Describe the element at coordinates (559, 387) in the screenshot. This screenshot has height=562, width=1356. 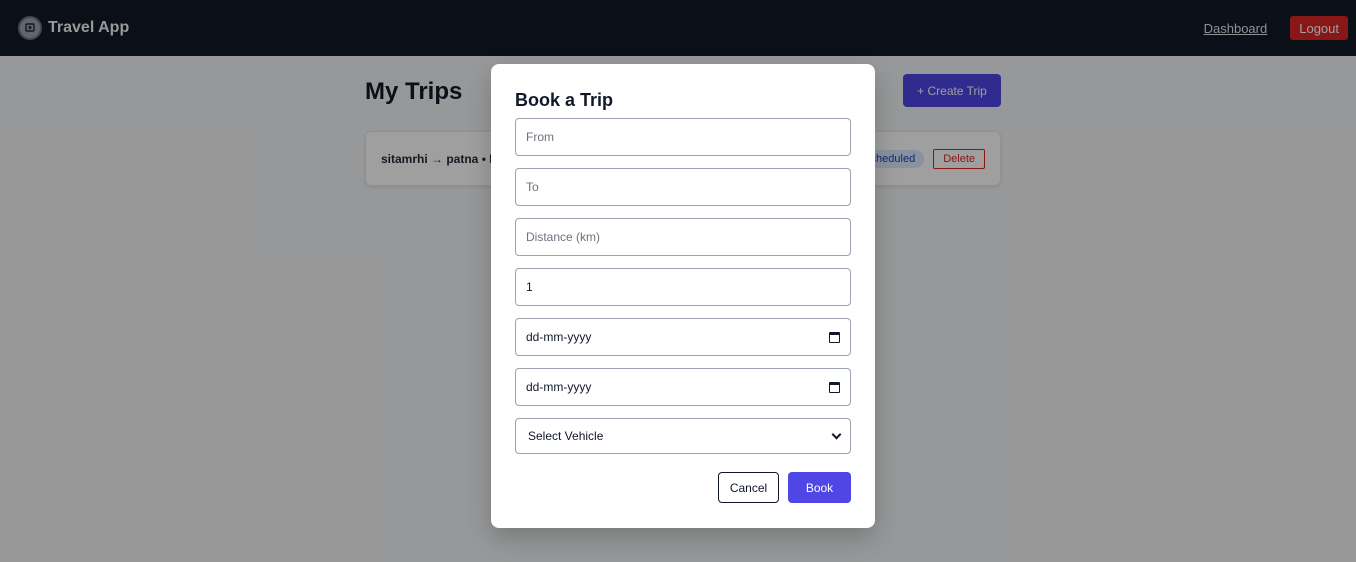
I see `end-date-text: dd-mm-yyyy` at that location.